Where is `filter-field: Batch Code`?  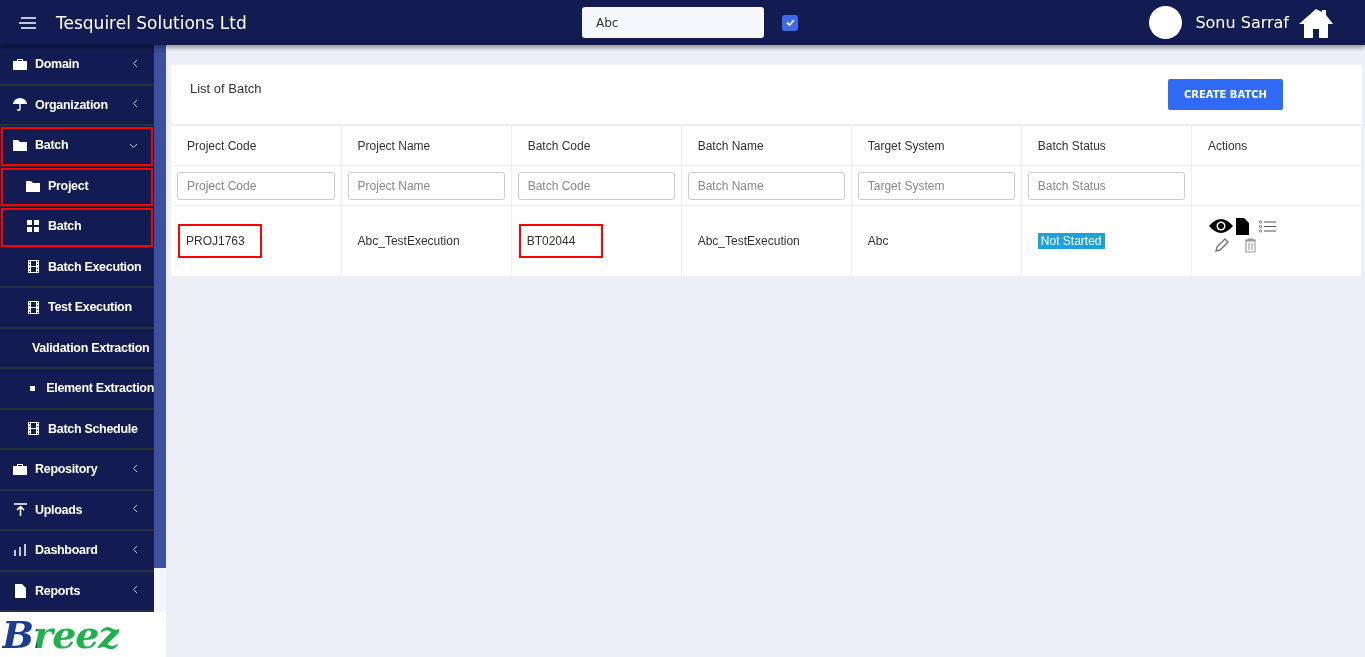 filter-field: Batch Code is located at coordinates (596, 185).